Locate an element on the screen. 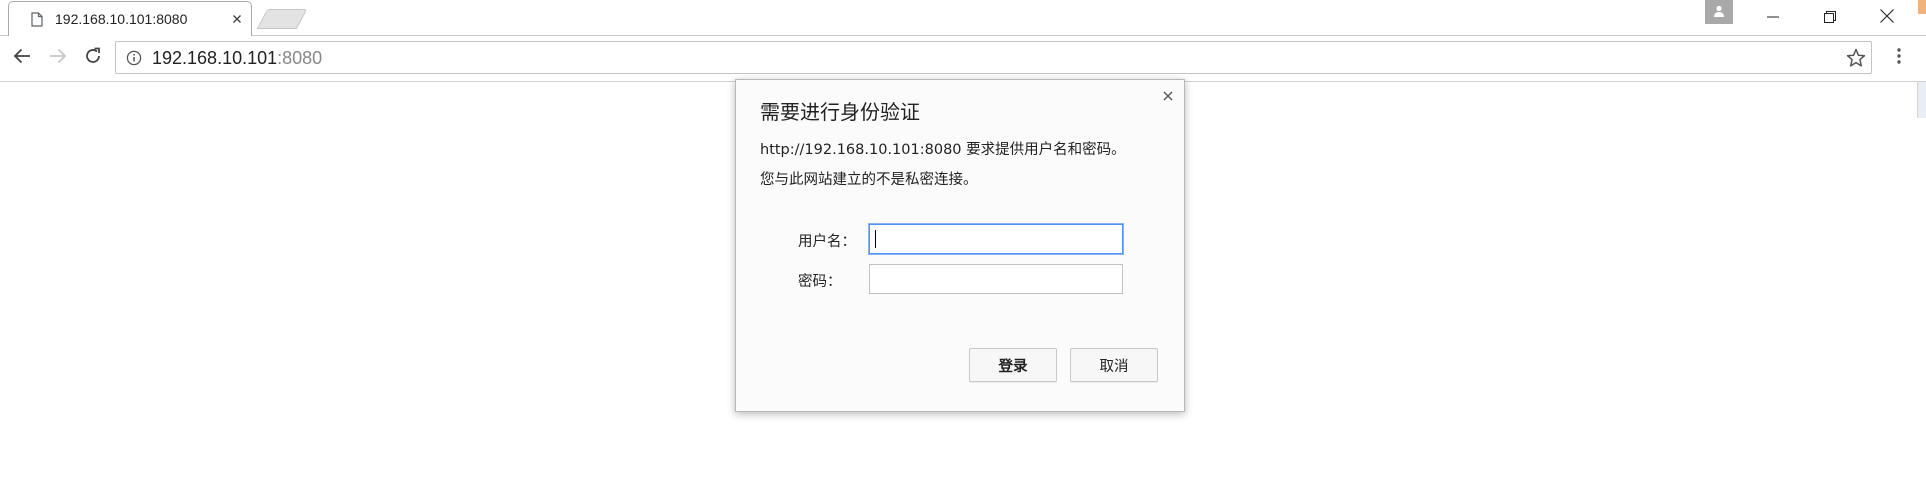 This screenshot has width=1926, height=481. text-caret is located at coordinates (875, 239).